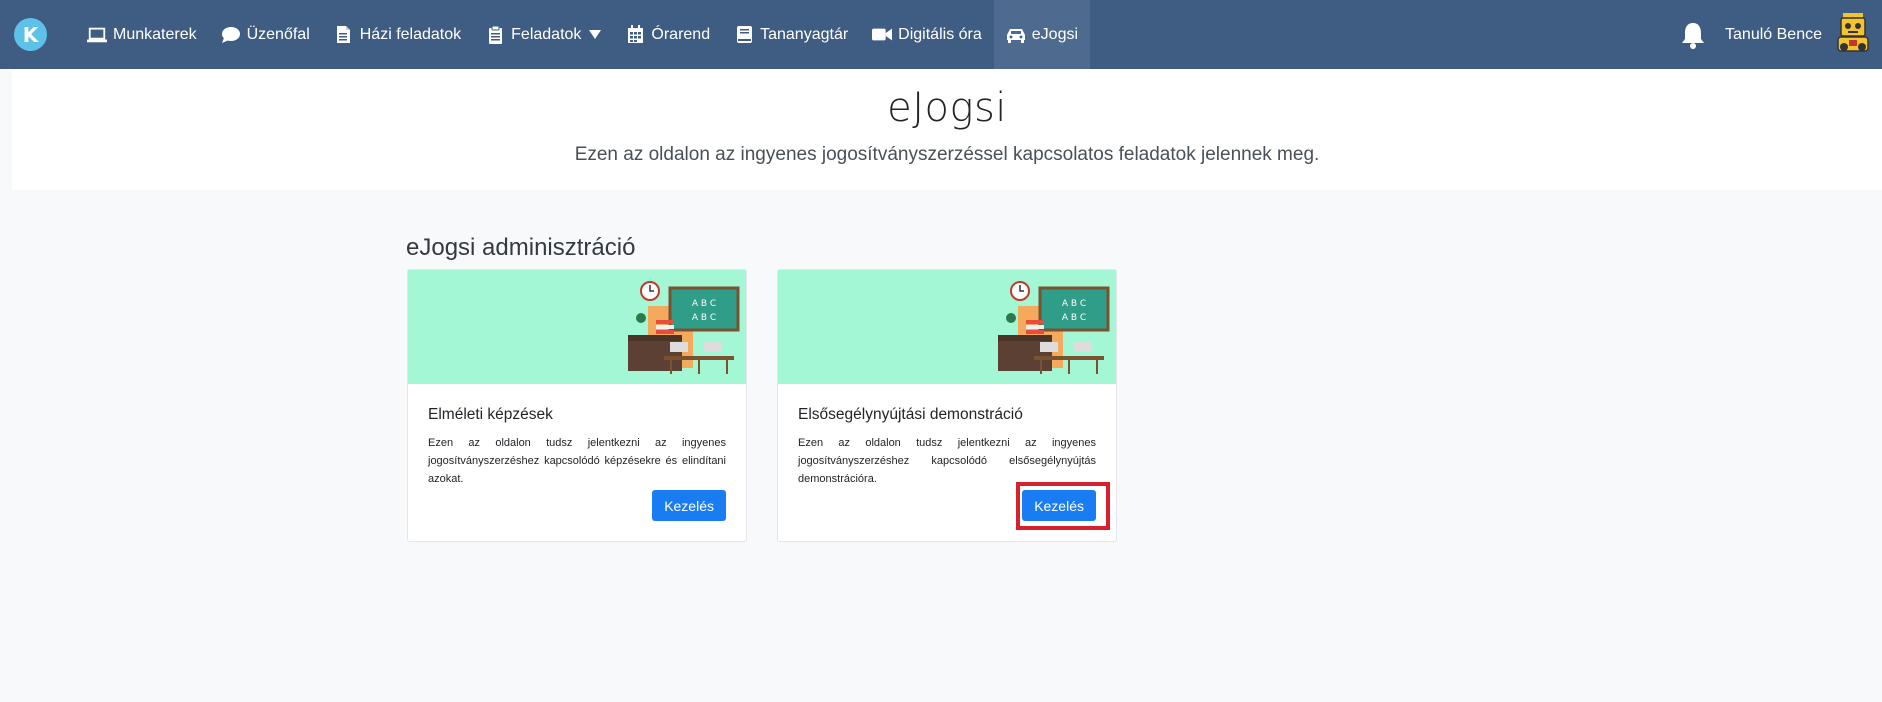 The width and height of the screenshot is (1882, 702). Describe the element at coordinates (882, 35) in the screenshot. I see `video-camera-icon` at that location.